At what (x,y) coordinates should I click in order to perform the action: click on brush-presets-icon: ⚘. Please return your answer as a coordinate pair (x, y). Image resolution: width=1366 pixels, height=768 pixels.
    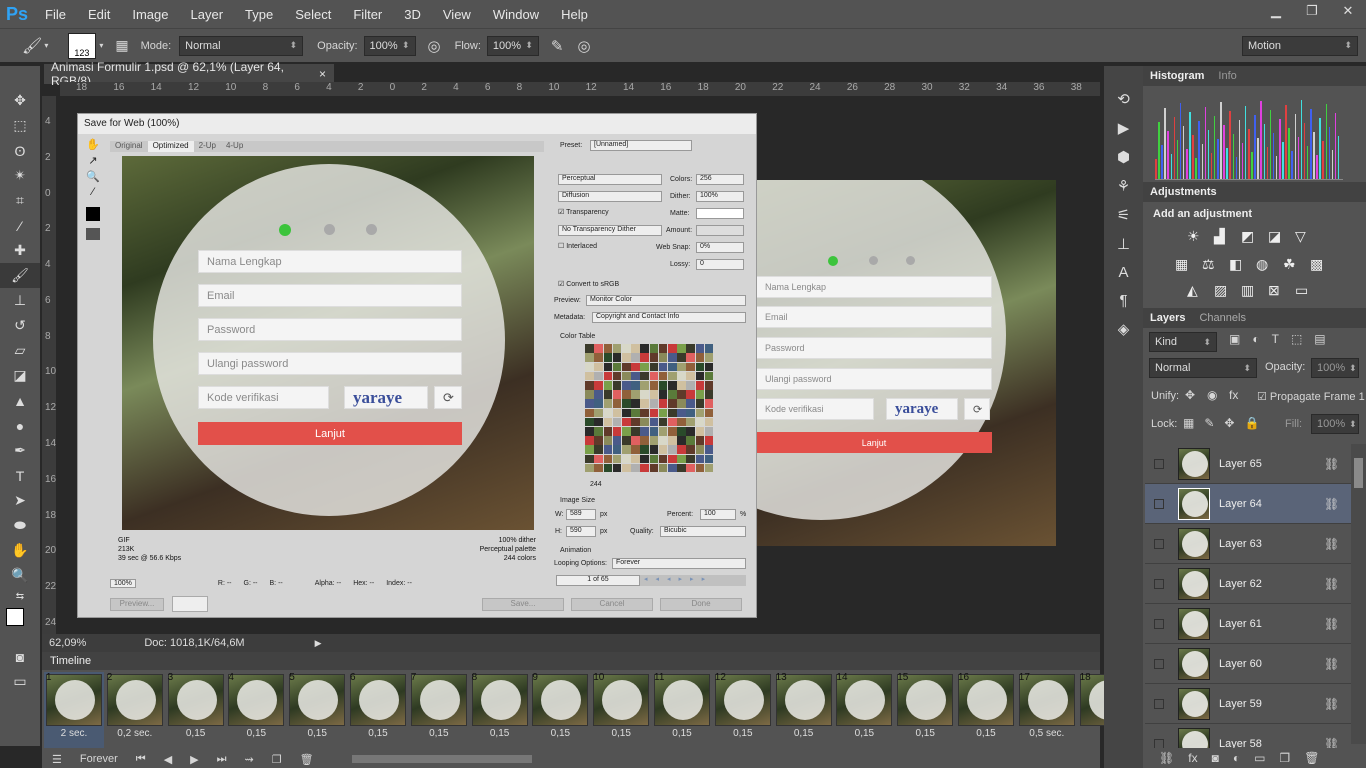
    Looking at the image, I should click on (1123, 186).